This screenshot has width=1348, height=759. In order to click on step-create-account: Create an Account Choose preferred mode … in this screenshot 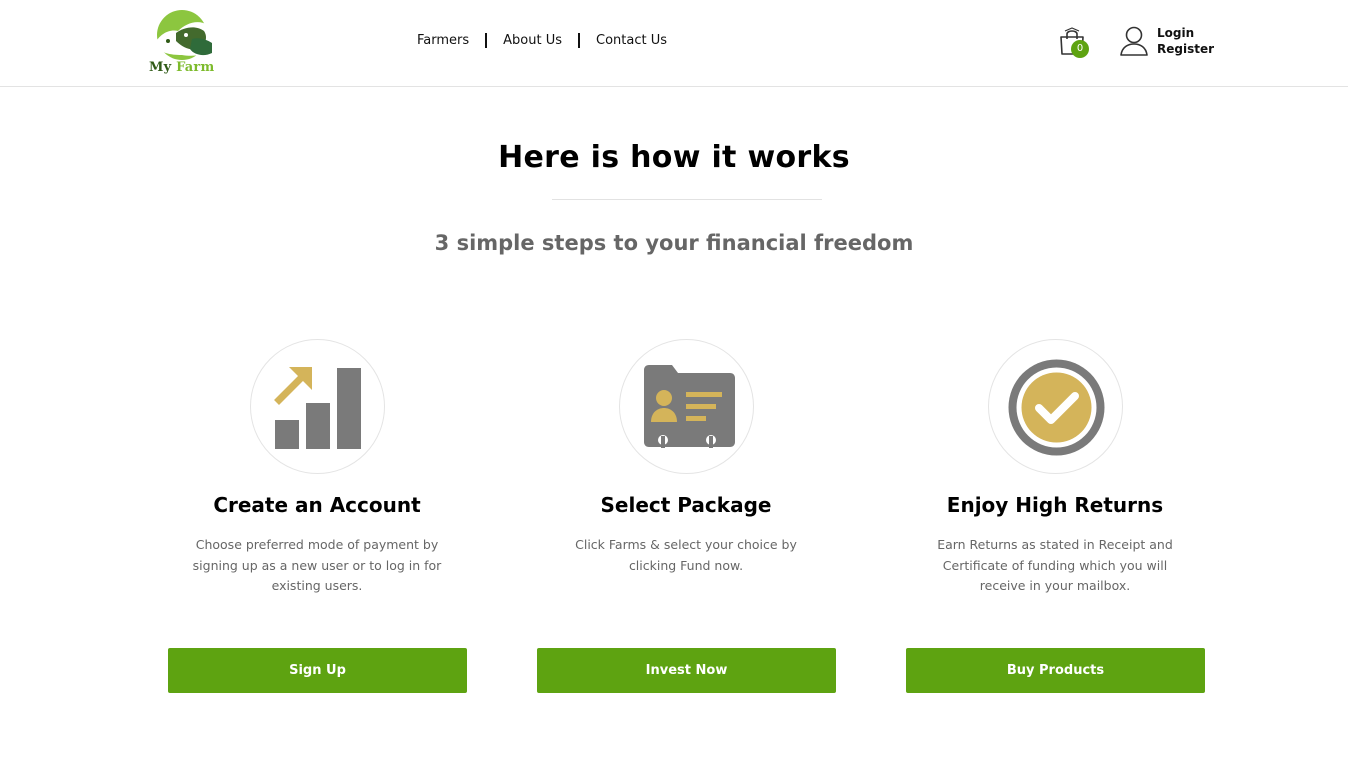, I will do `click(317, 468)`.